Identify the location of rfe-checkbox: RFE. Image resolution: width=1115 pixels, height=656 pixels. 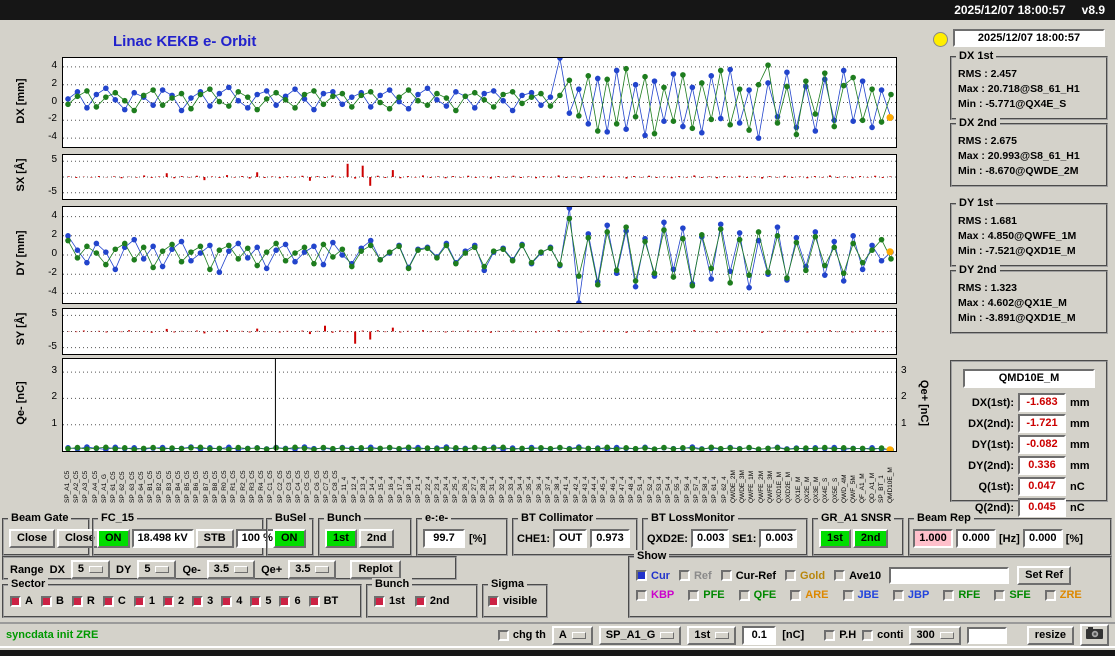
(961, 595).